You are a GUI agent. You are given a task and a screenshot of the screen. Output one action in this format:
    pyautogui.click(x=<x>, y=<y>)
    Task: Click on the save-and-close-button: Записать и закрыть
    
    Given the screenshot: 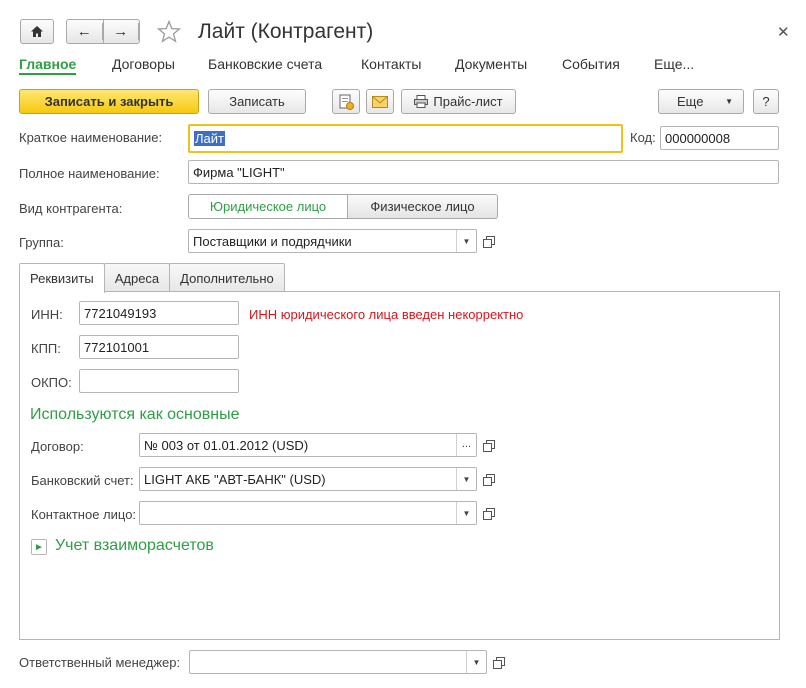 What is the action you would take?
    pyautogui.click(x=109, y=101)
    